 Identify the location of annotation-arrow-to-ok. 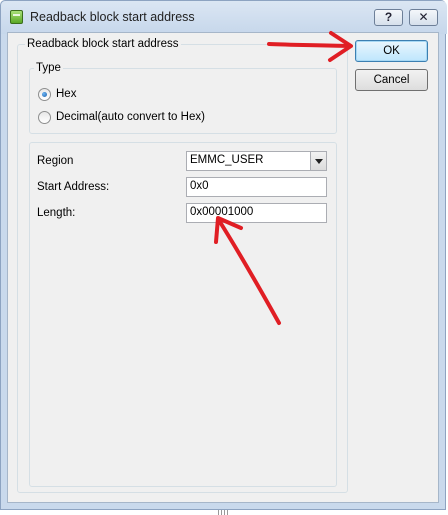
(310, 46).